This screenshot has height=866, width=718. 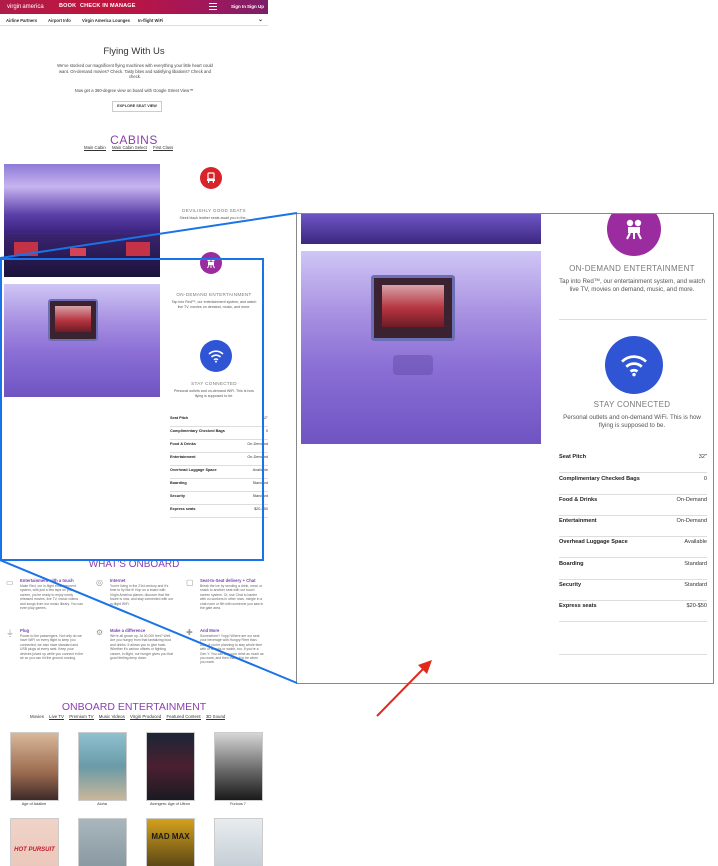 What do you see at coordinates (400, 692) in the screenshot?
I see `red-arrow-line` at bounding box center [400, 692].